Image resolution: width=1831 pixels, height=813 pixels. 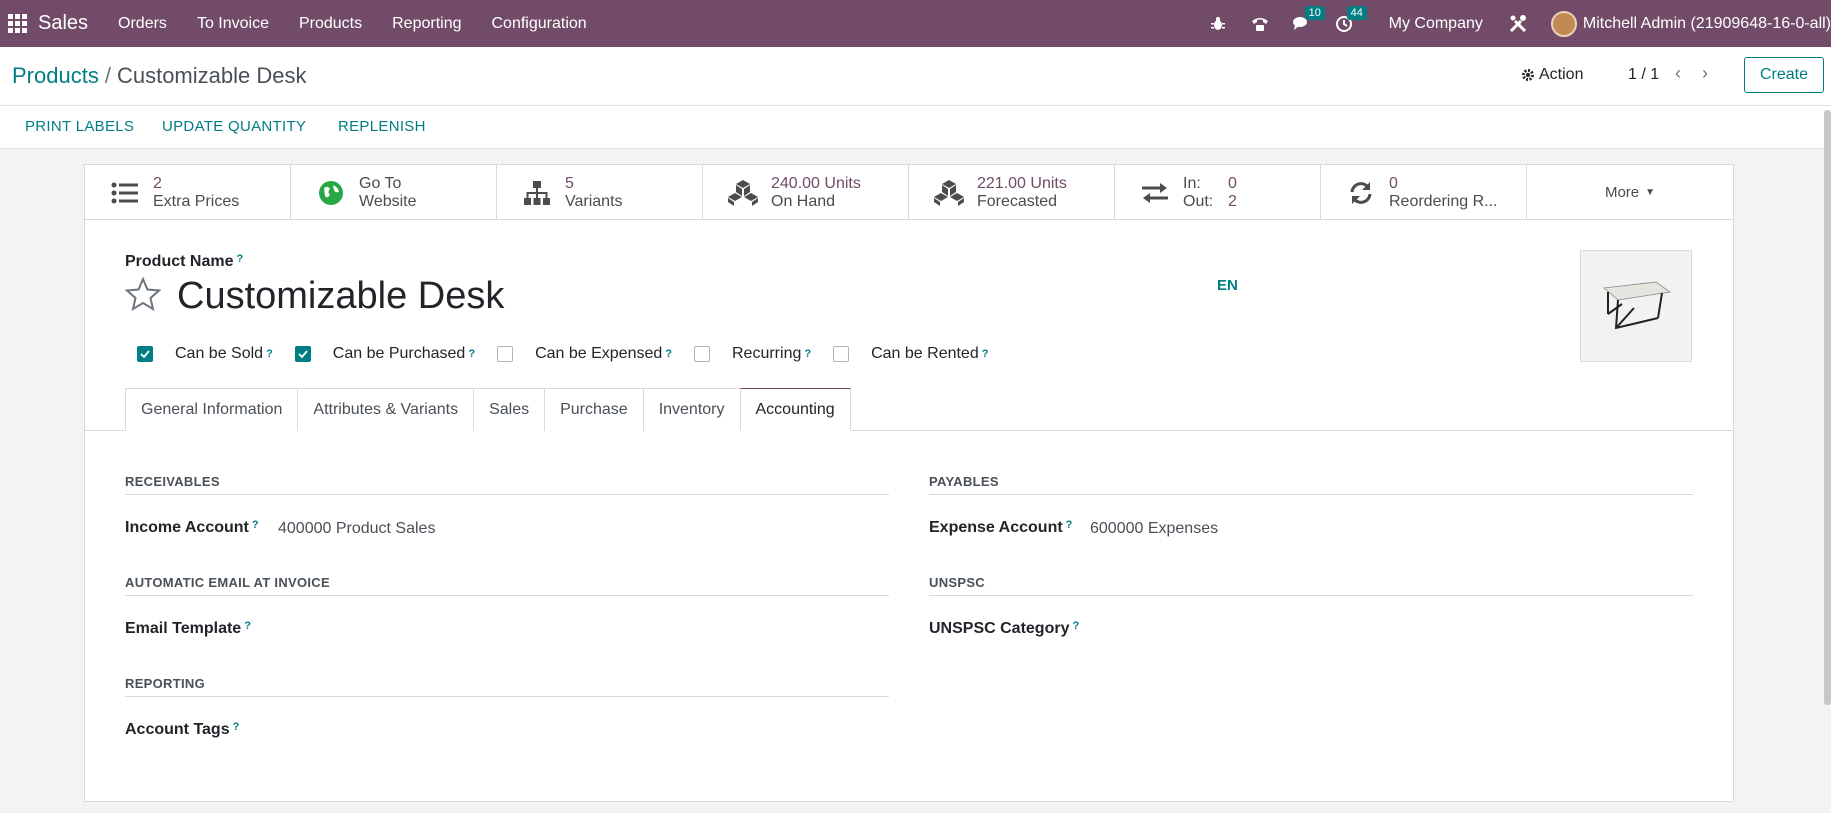 What do you see at coordinates (1022, 183) in the screenshot?
I see `forecasted-value: 221.00 Units` at bounding box center [1022, 183].